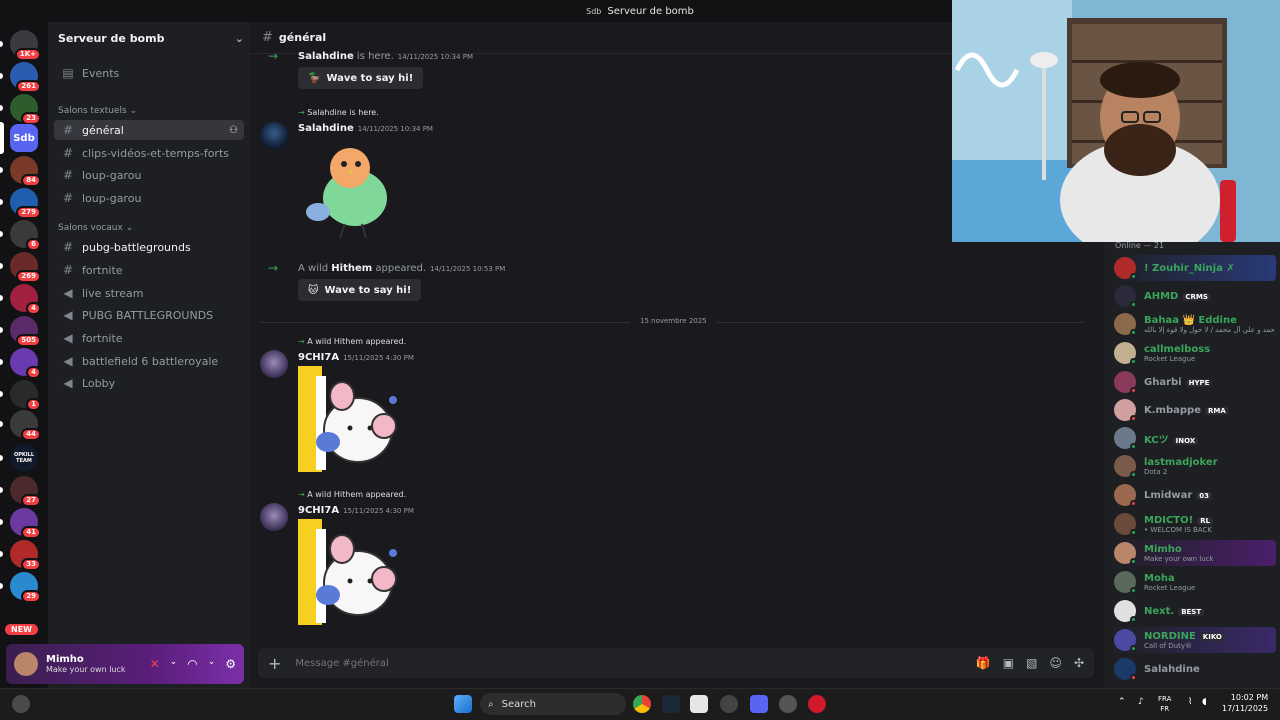 Image resolution: width=1280 pixels, height=720 pixels. I want to click on server-icon: 505, so click(25, 331).